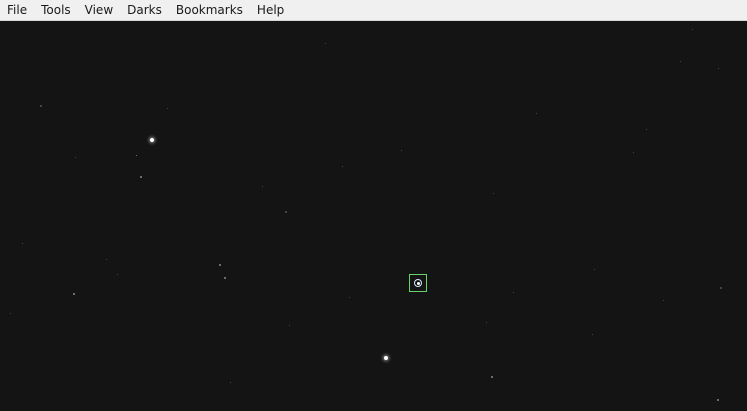 The image size is (747, 411). Describe the element at coordinates (99, 10) in the screenshot. I see `menu-view: View` at that location.